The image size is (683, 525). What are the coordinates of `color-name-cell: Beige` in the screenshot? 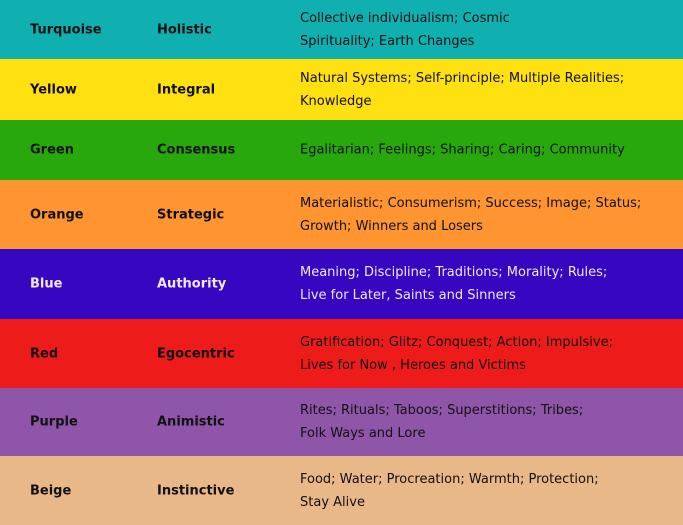 It's located at (51, 490).